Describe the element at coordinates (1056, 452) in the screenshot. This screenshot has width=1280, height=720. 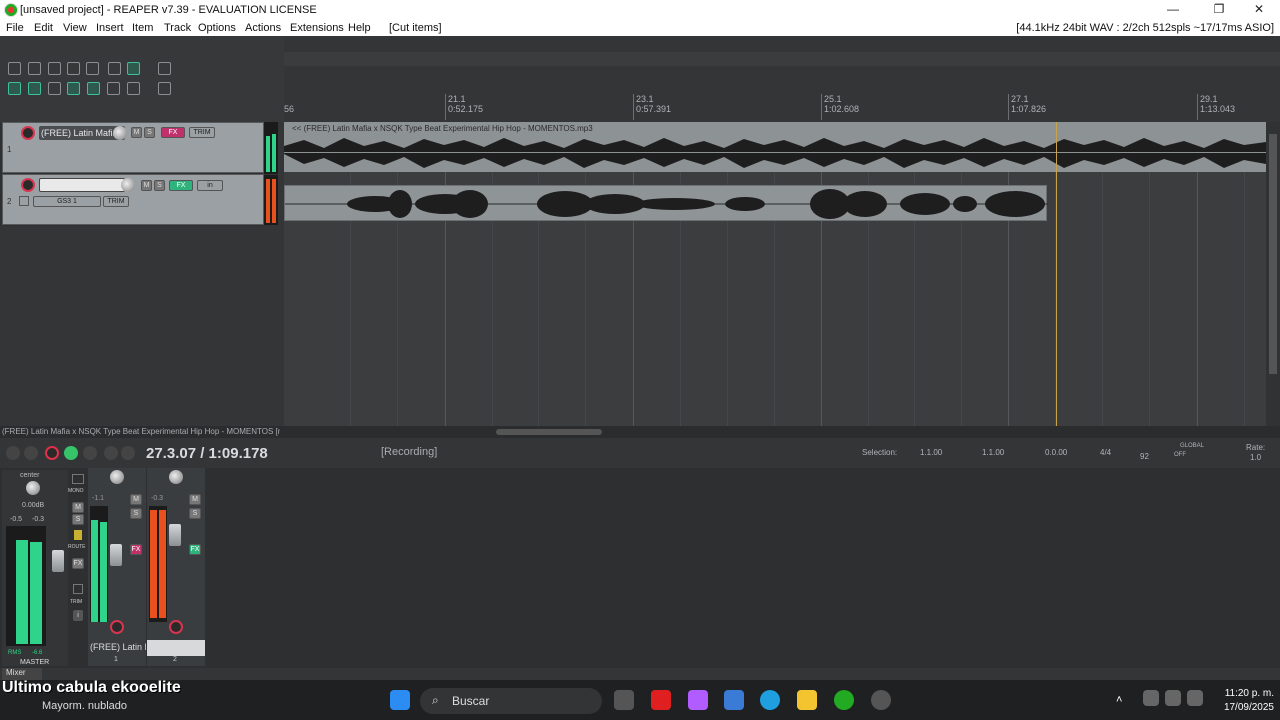
I see `selection-length: 0.0.00` at that location.